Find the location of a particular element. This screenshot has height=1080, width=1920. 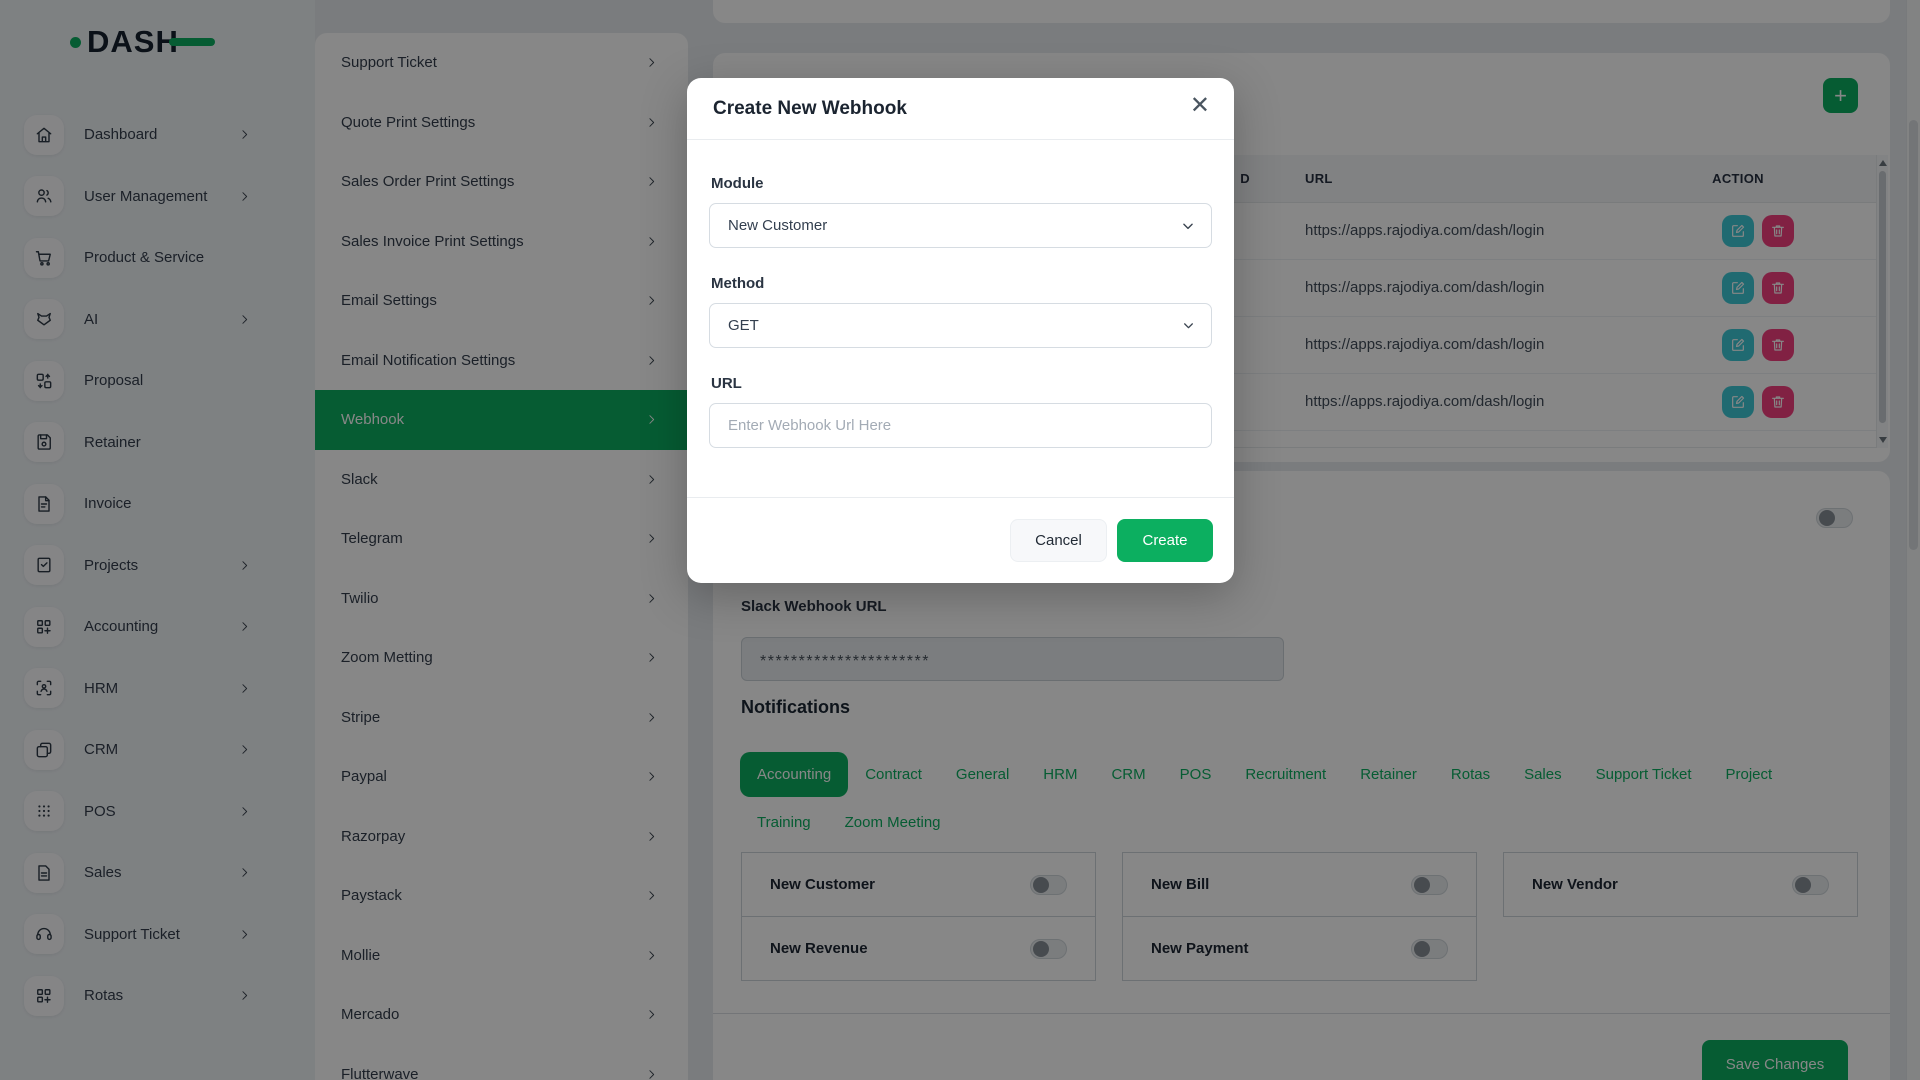

modal-title: Create New Webhook is located at coordinates (810, 108).